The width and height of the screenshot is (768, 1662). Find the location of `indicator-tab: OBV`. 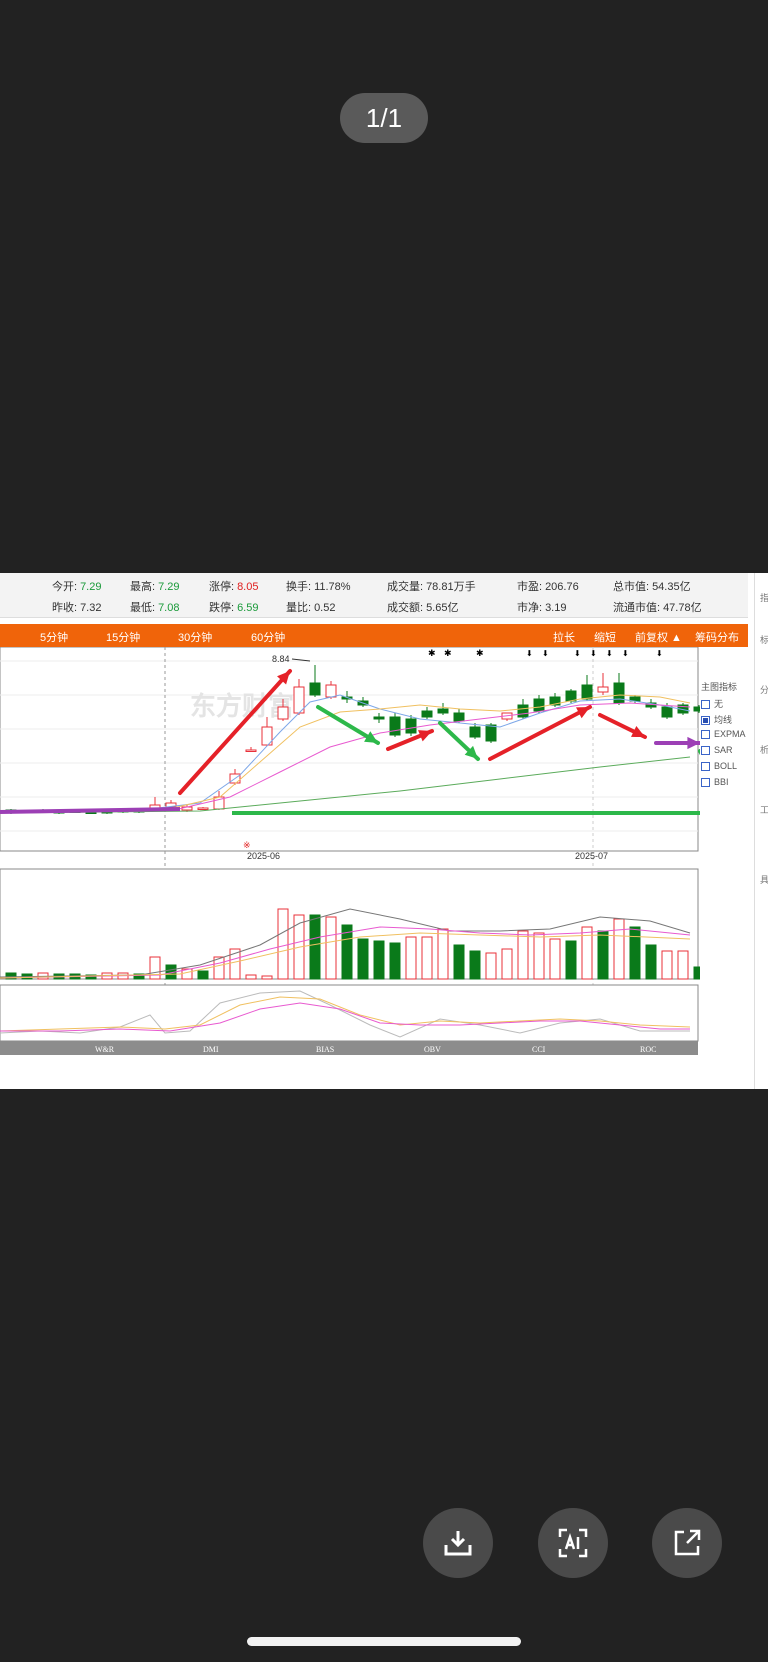

indicator-tab: OBV is located at coordinates (432, 1049).